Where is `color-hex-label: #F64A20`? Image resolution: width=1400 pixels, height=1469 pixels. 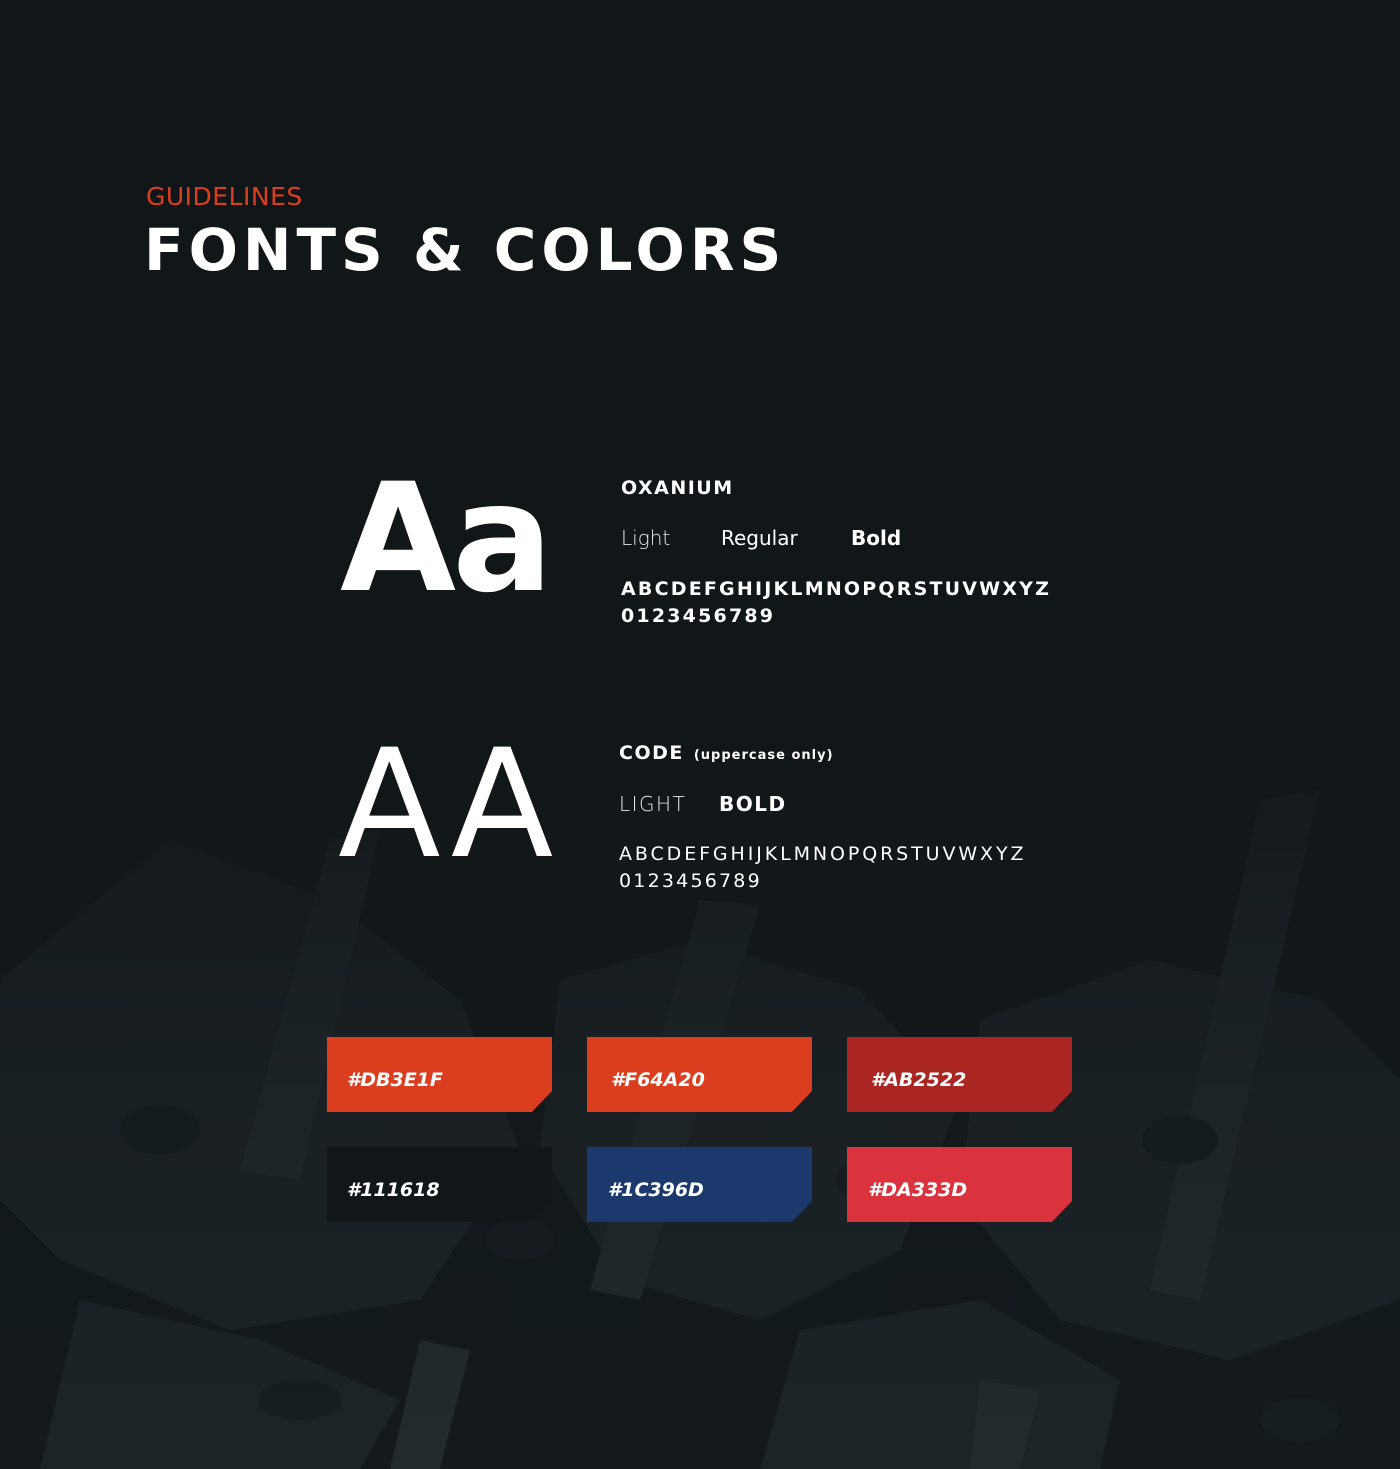
color-hex-label: #F64A20 is located at coordinates (658, 1079).